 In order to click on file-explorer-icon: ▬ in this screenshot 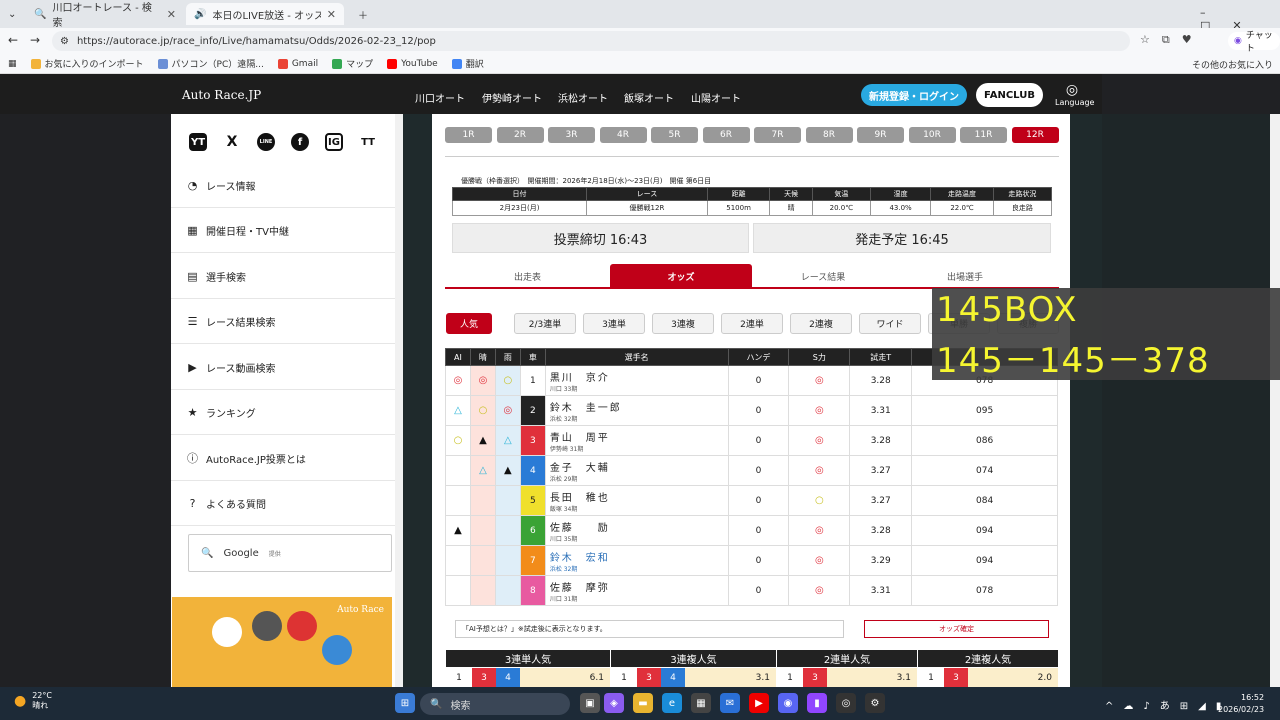, I will do `click(643, 703)`.